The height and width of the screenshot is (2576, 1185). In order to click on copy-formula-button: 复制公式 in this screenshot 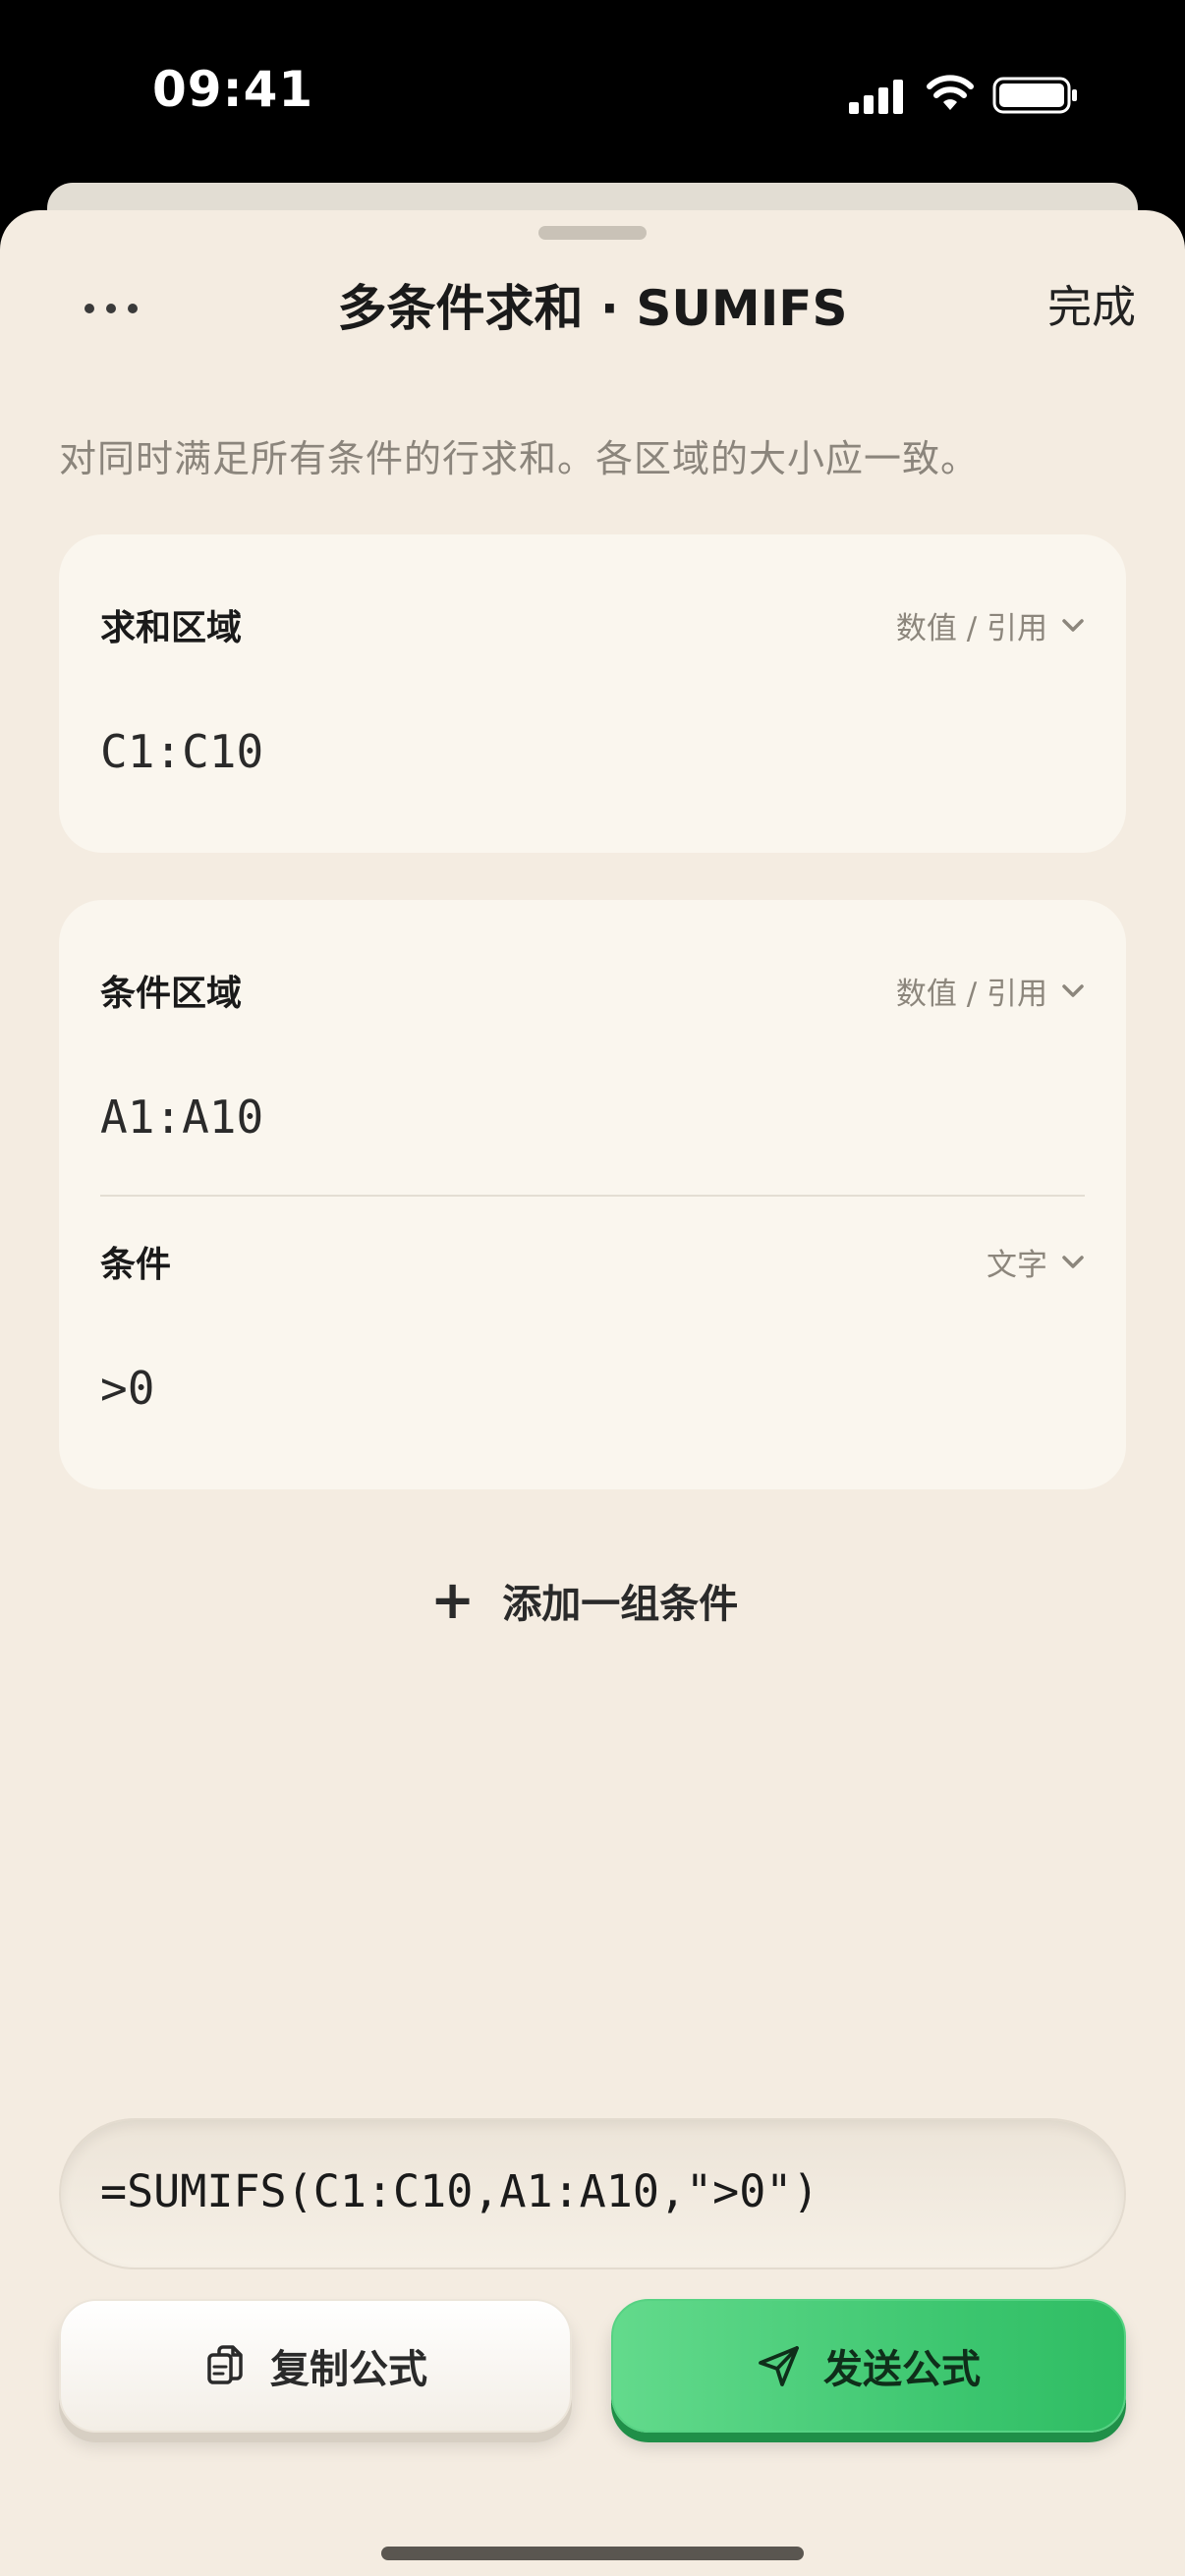, I will do `click(316, 2366)`.